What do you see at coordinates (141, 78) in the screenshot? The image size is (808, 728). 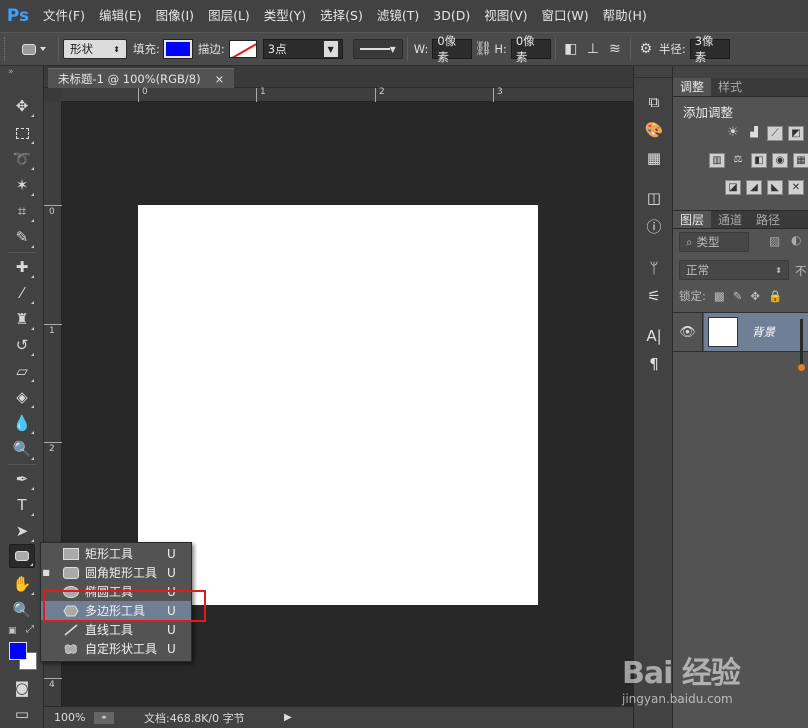 I see `document-tab: 未标题-1 @ 100%(RGB/8) ×` at bounding box center [141, 78].